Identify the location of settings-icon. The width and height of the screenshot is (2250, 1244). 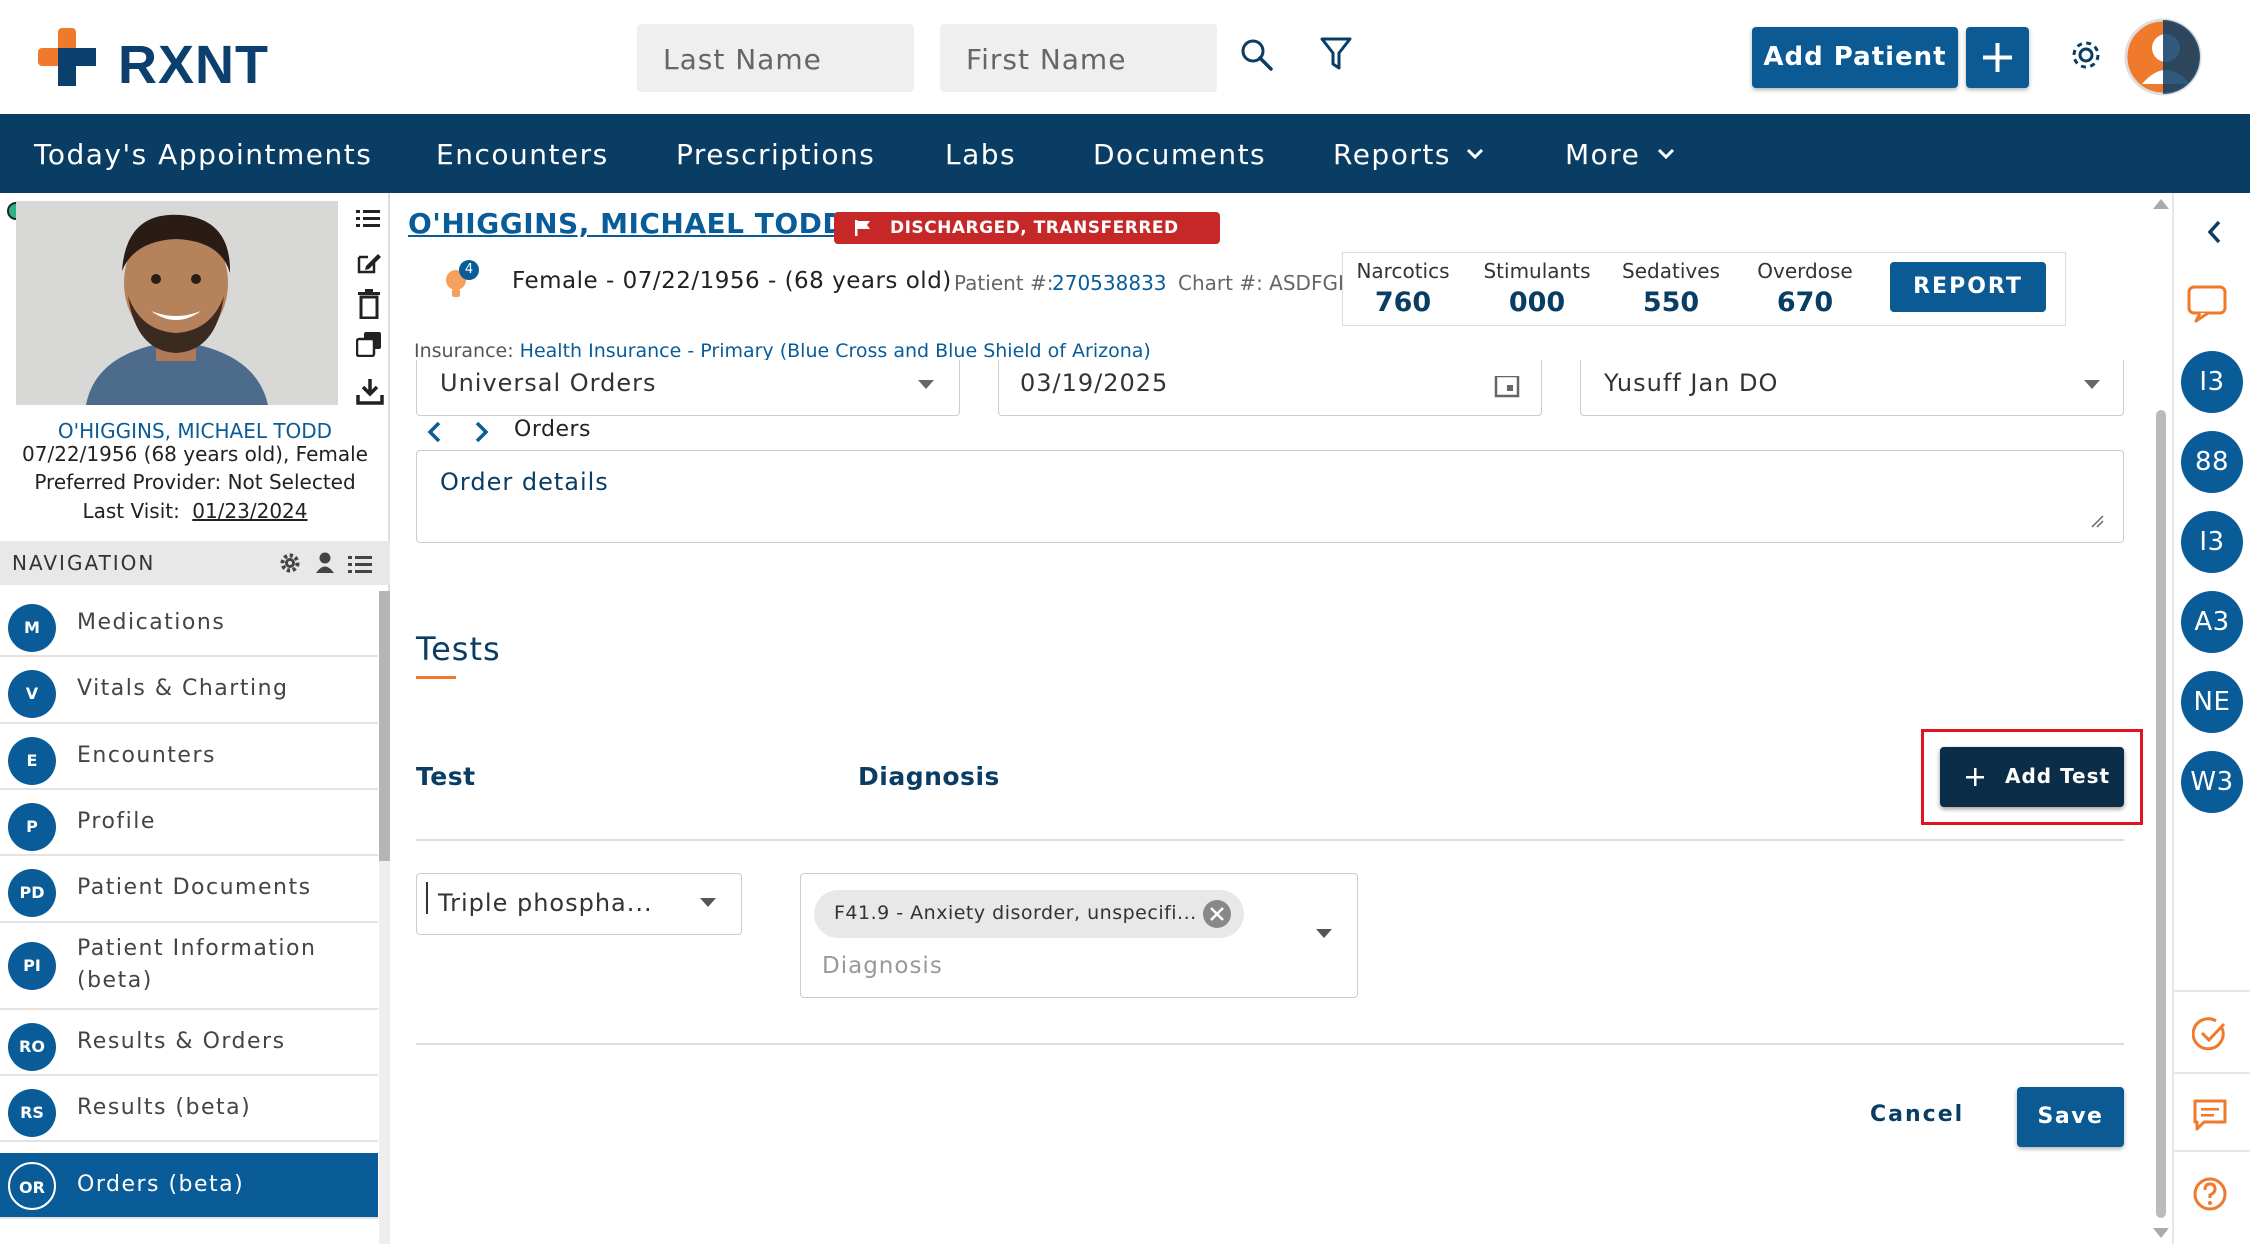
(290, 563).